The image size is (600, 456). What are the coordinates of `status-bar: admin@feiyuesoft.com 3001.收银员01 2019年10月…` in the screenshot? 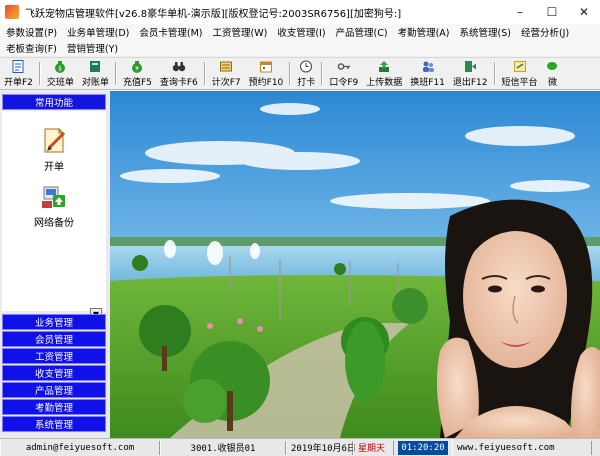 It's located at (300, 447).